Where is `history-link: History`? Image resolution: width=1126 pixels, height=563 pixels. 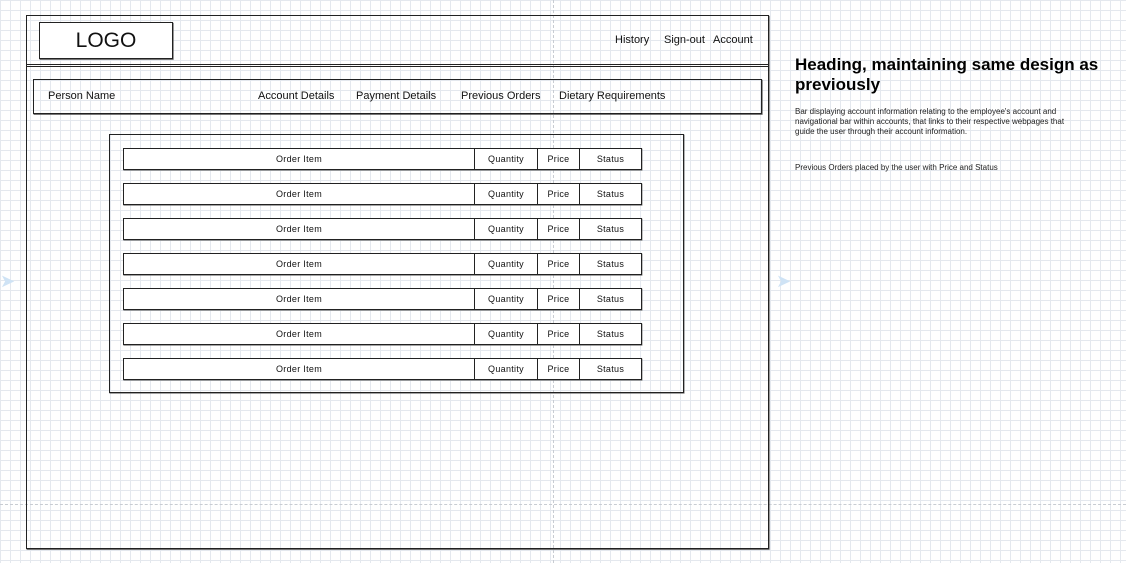
history-link: History is located at coordinates (632, 40).